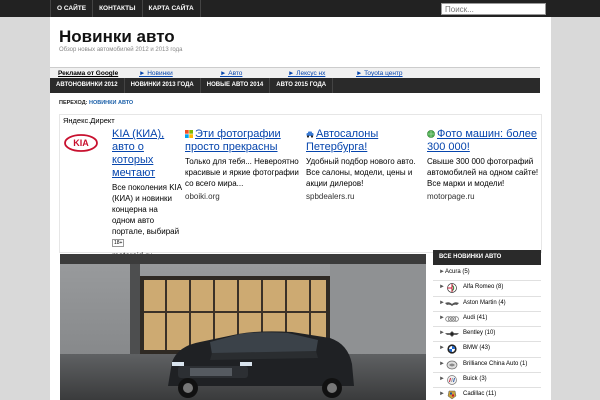 This screenshot has width=600, height=400. Describe the element at coordinates (111, 103) in the screenshot. I see `breadcrumb-current: НОВИНКИ АВТО` at that location.